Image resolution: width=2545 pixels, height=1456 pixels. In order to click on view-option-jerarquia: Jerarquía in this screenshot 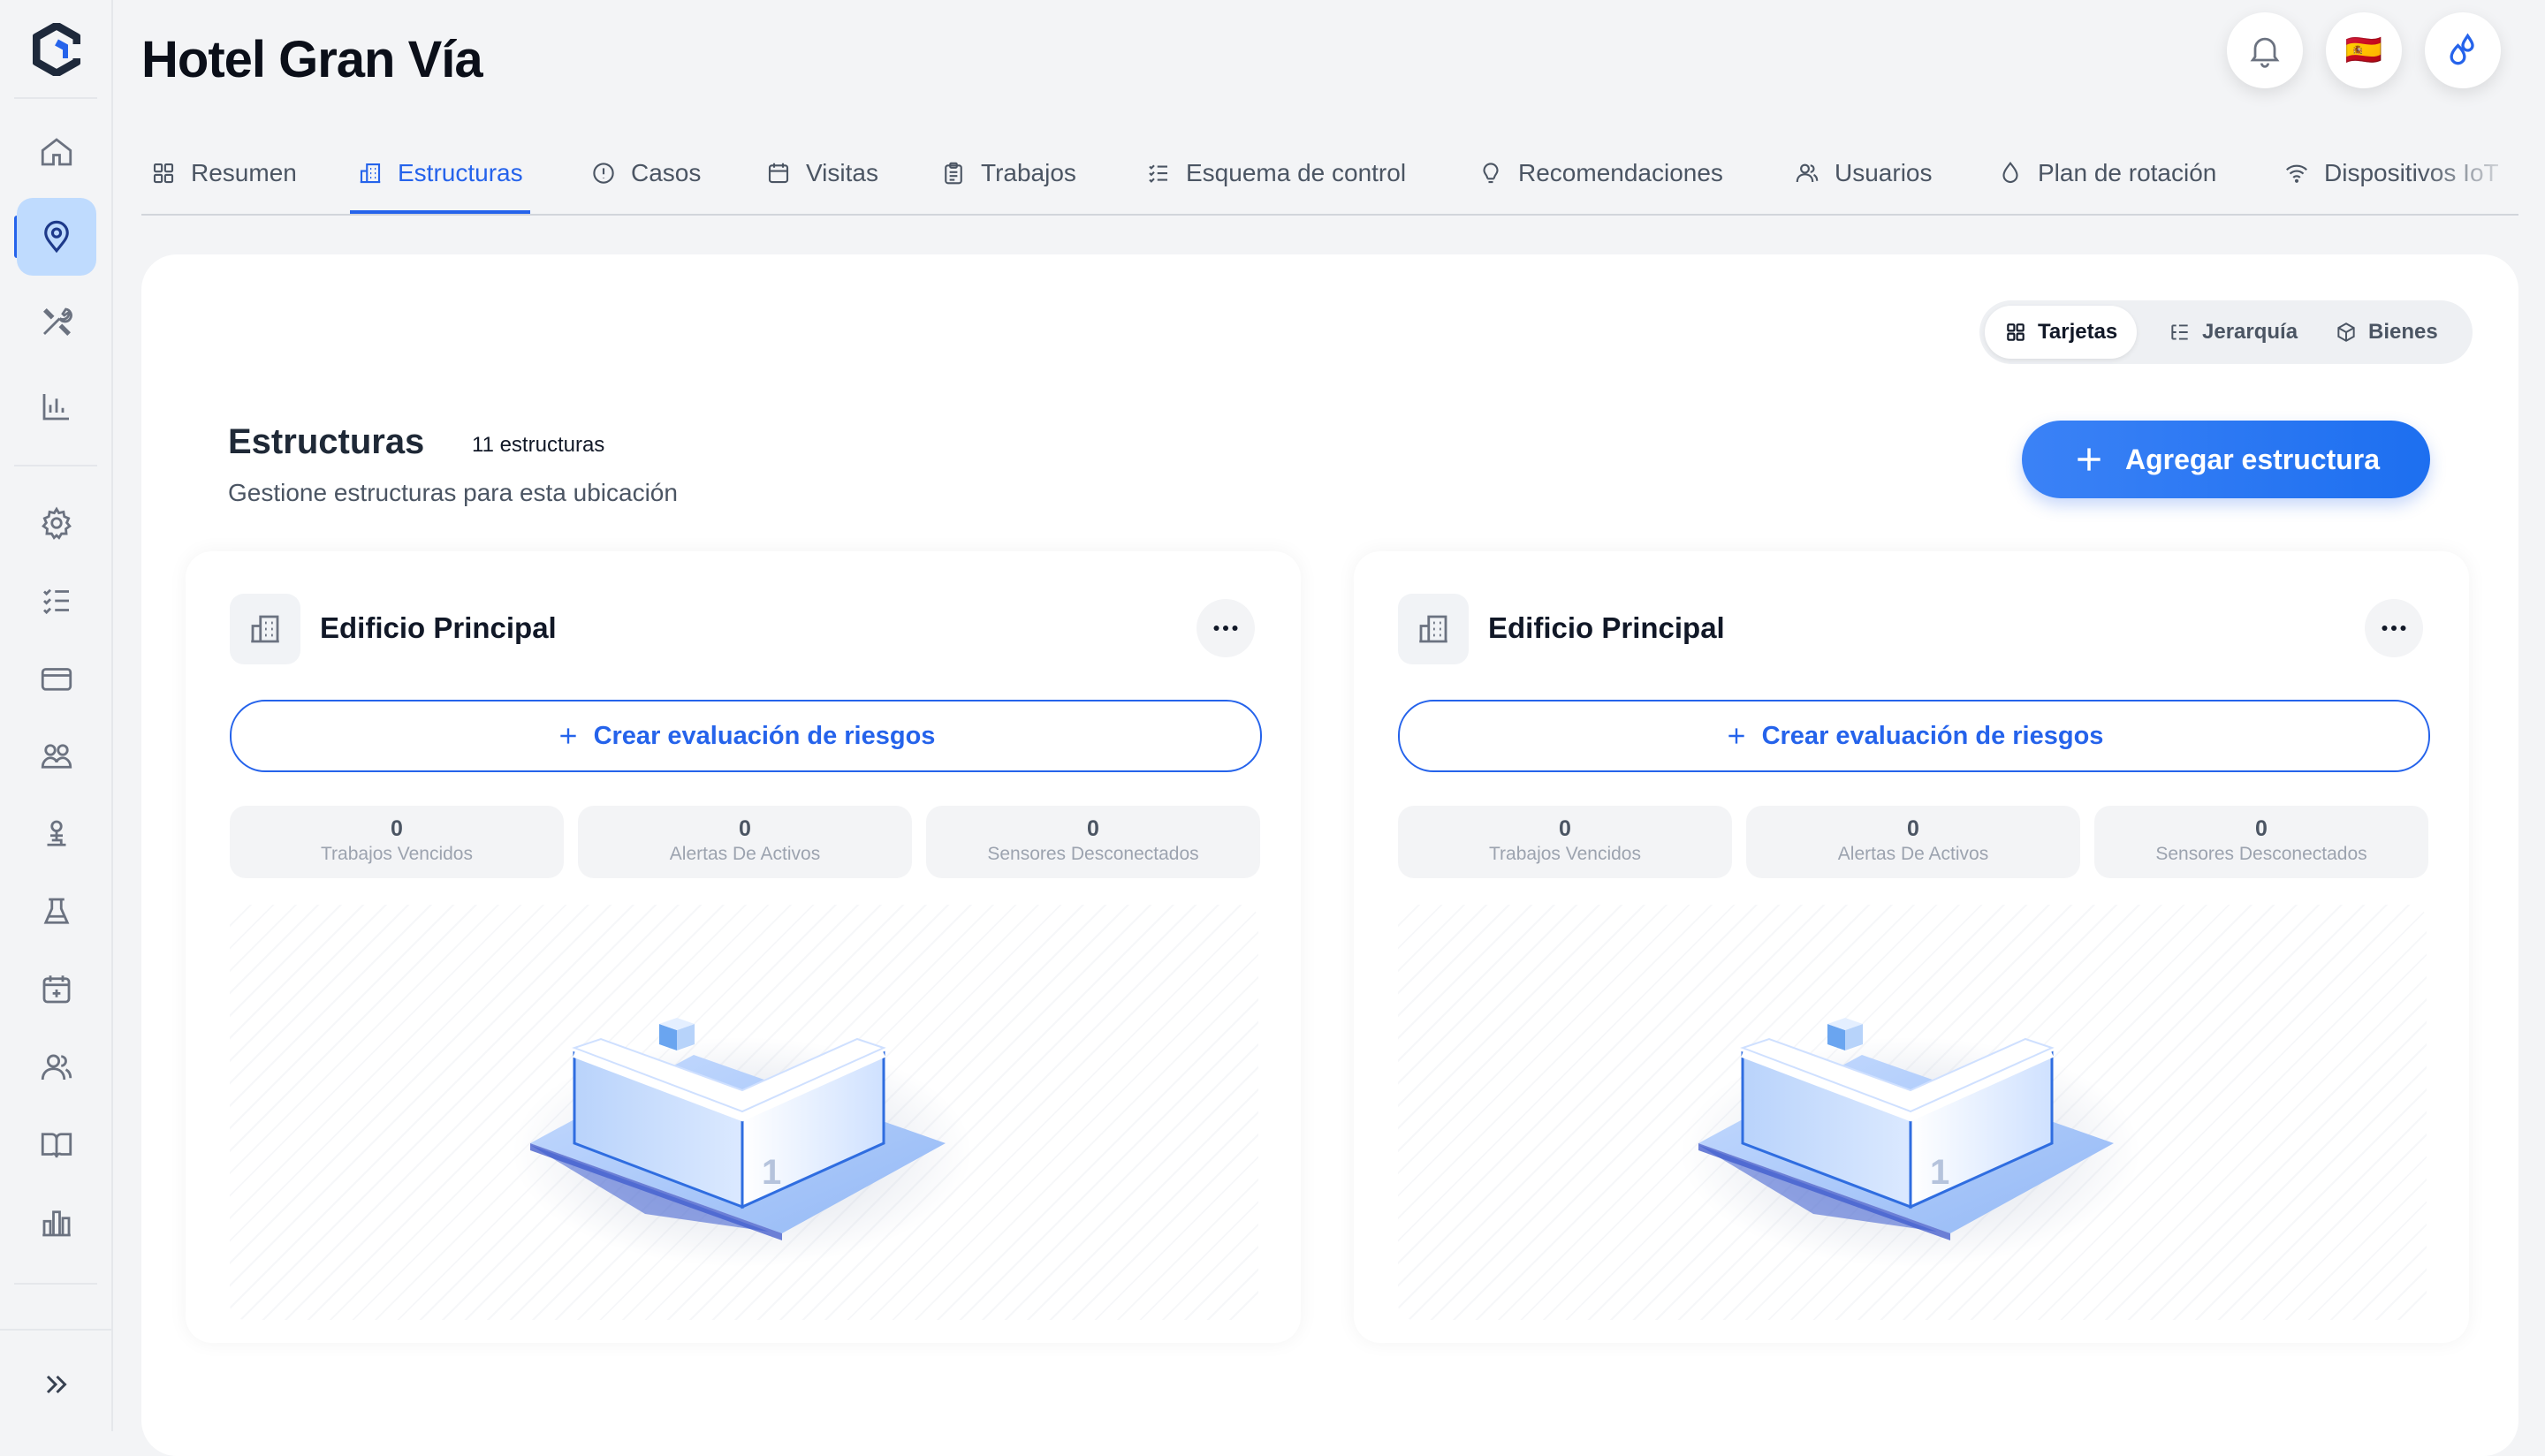, I will do `click(2233, 332)`.